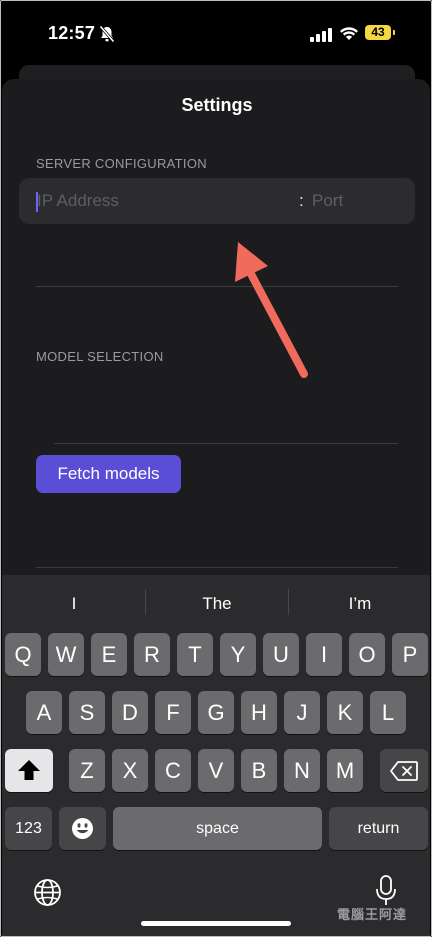  I want to click on text-caret, so click(37, 202).